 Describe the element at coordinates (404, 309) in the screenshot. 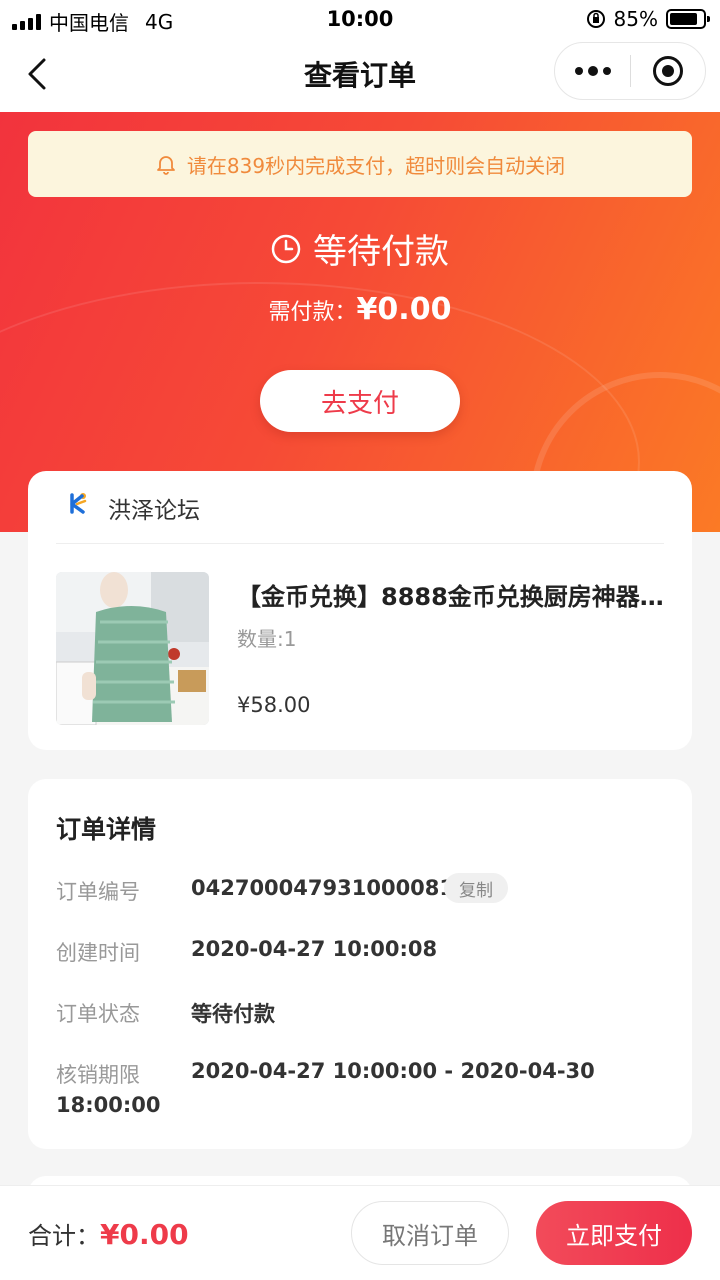

I see `amount-due-value: ¥0.00` at that location.